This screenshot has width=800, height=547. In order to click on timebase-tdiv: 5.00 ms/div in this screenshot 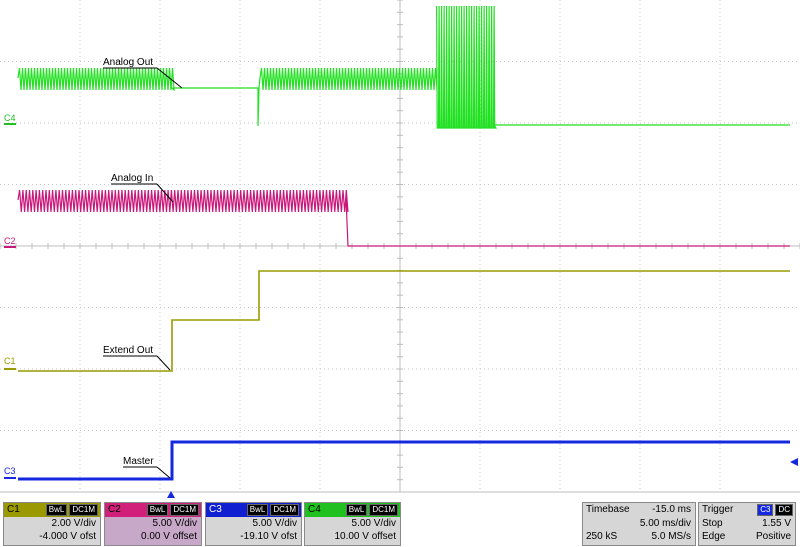, I will do `click(665, 523)`.